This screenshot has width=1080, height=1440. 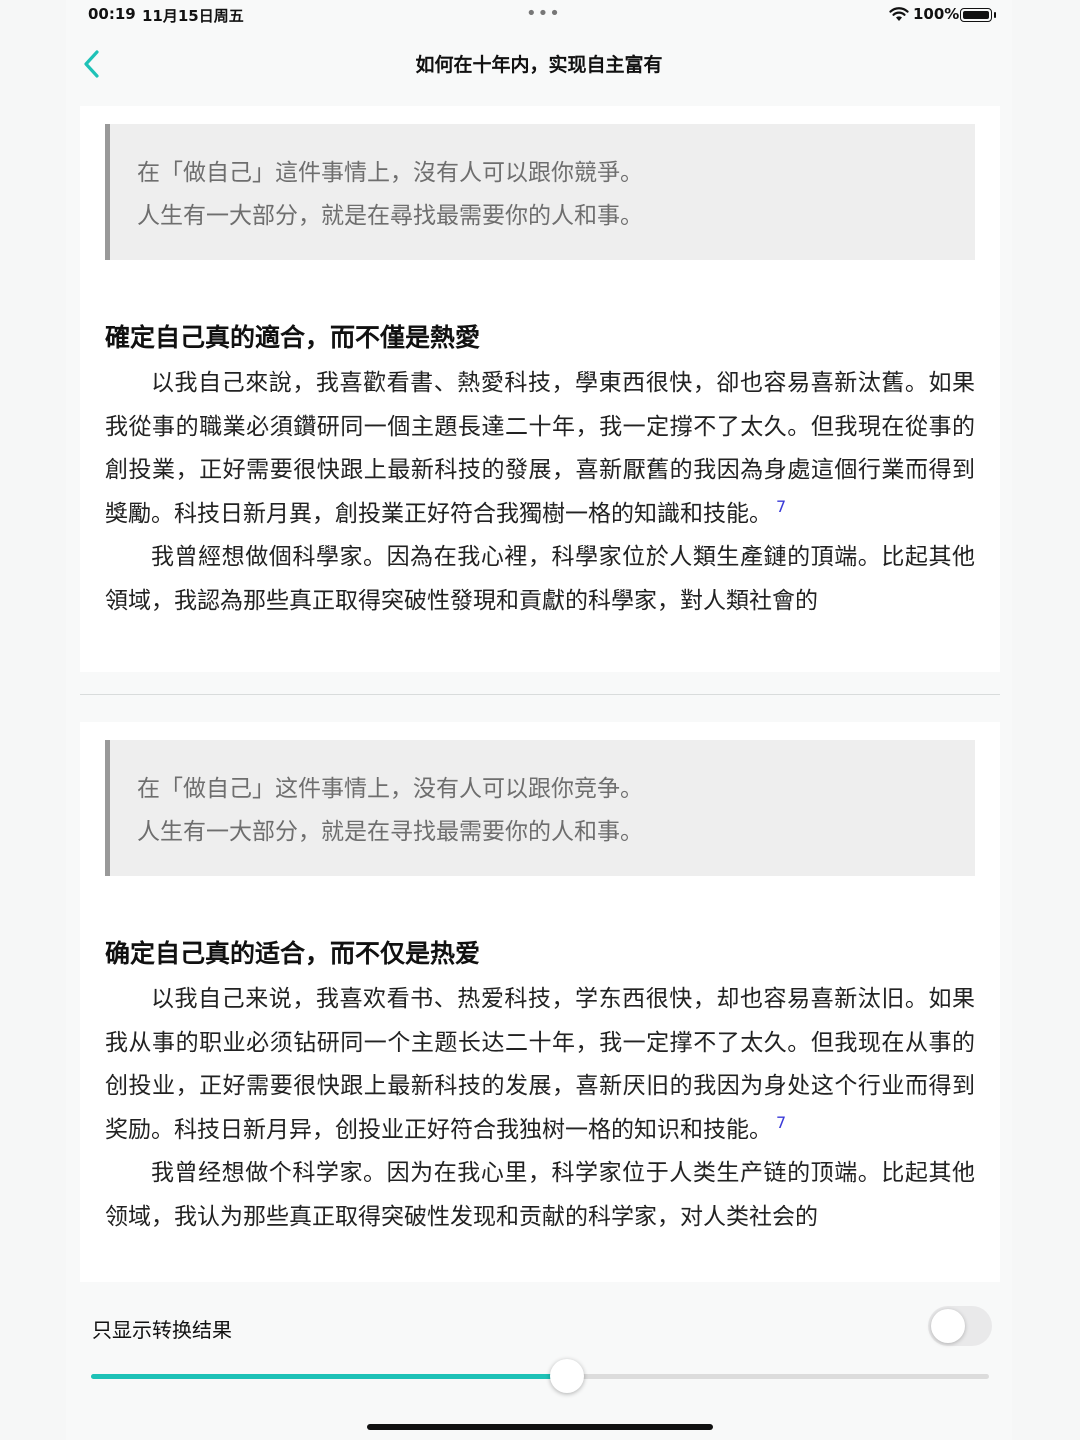 I want to click on show-converted-only-toggle, so click(x=960, y=1326).